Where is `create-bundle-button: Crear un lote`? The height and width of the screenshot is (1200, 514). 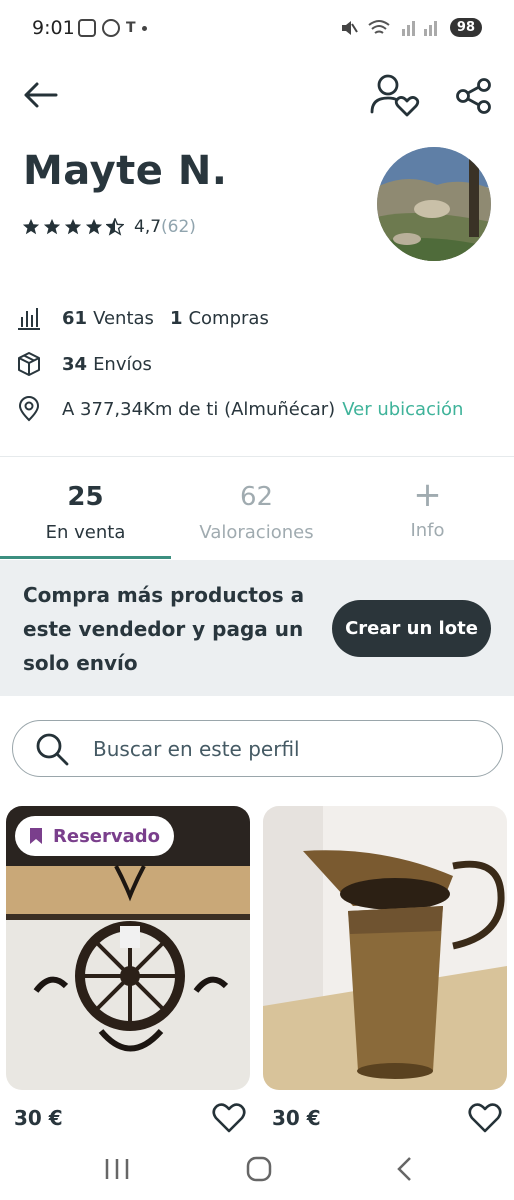
create-bundle-button: Crear un lote is located at coordinates (411, 628).